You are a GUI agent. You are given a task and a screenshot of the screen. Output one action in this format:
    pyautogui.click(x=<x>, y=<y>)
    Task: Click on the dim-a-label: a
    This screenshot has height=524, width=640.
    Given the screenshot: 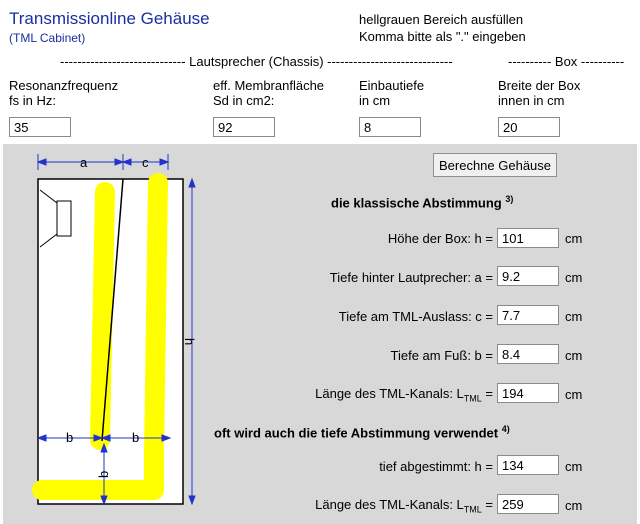 What is the action you would take?
    pyautogui.click(x=84, y=162)
    